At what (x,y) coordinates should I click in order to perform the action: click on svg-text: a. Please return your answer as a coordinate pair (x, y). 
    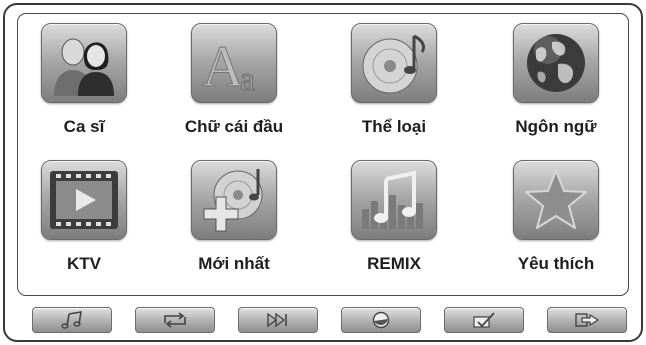
    Looking at the image, I should click on (247, 79).